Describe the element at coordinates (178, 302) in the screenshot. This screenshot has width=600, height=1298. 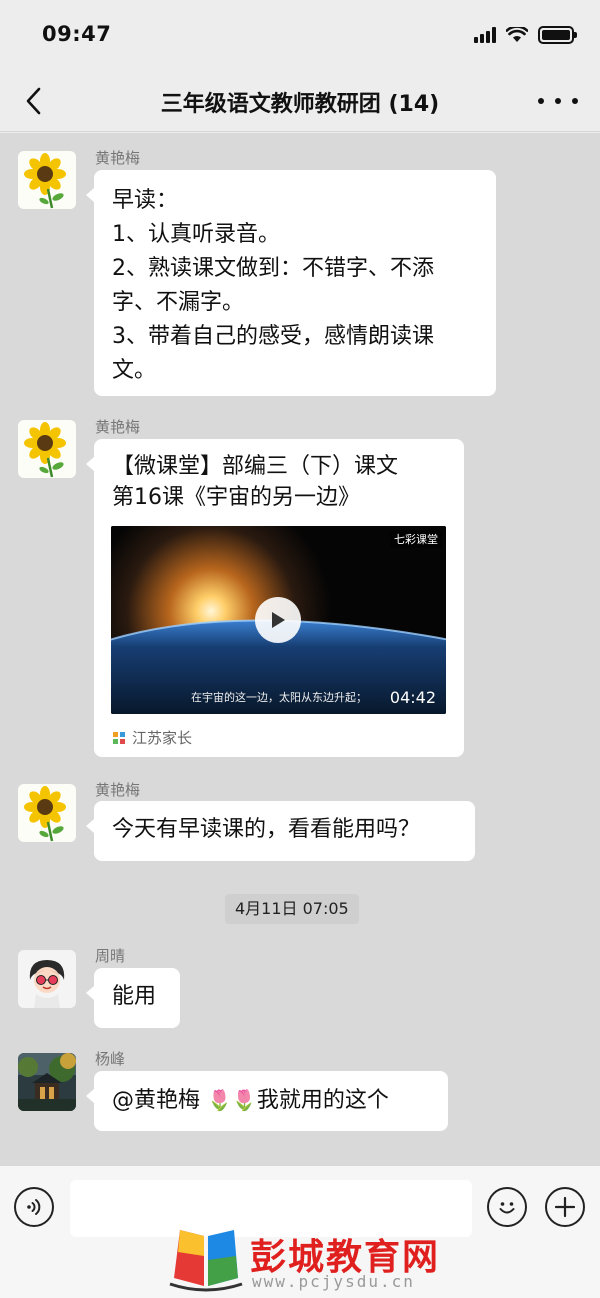
I see `message-line: 字、不漏字。` at that location.